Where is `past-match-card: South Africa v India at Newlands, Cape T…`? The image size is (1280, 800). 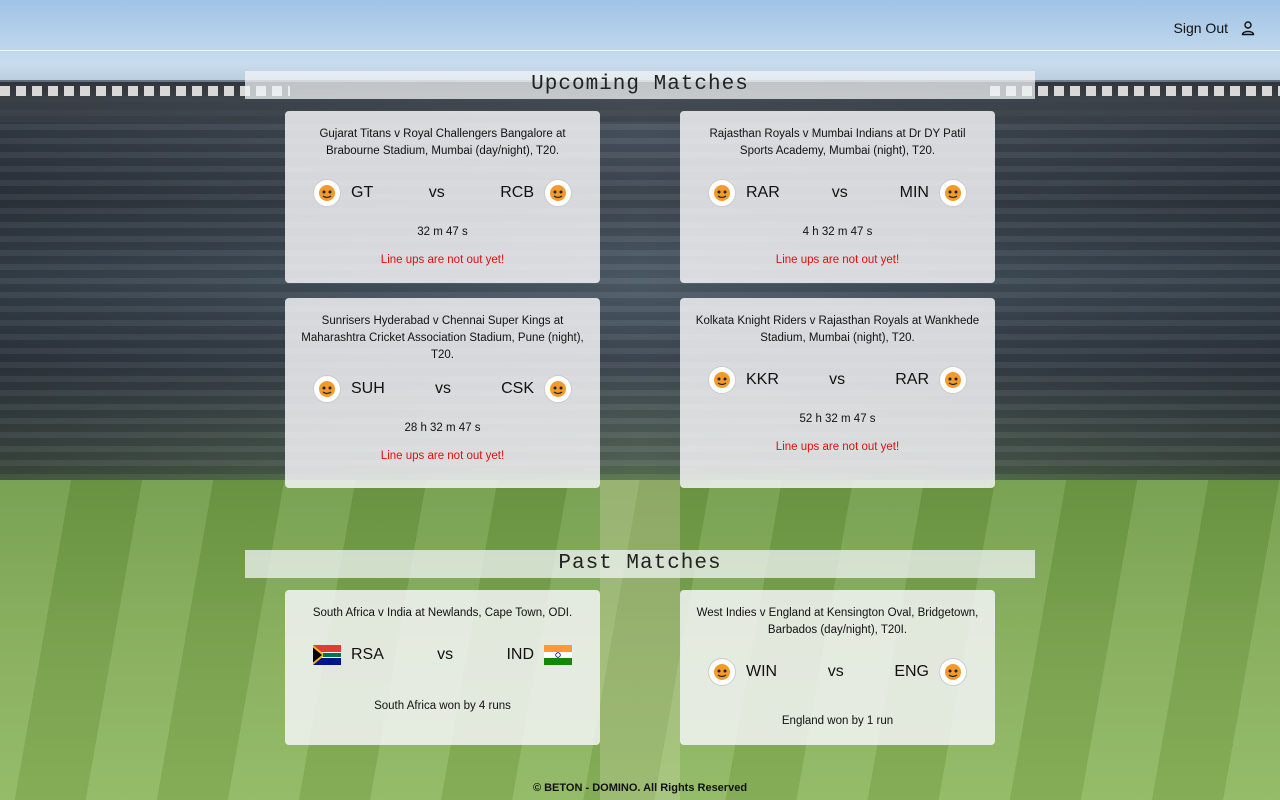
past-match-card: South Africa v India at Newlands, Cape T… is located at coordinates (442, 667).